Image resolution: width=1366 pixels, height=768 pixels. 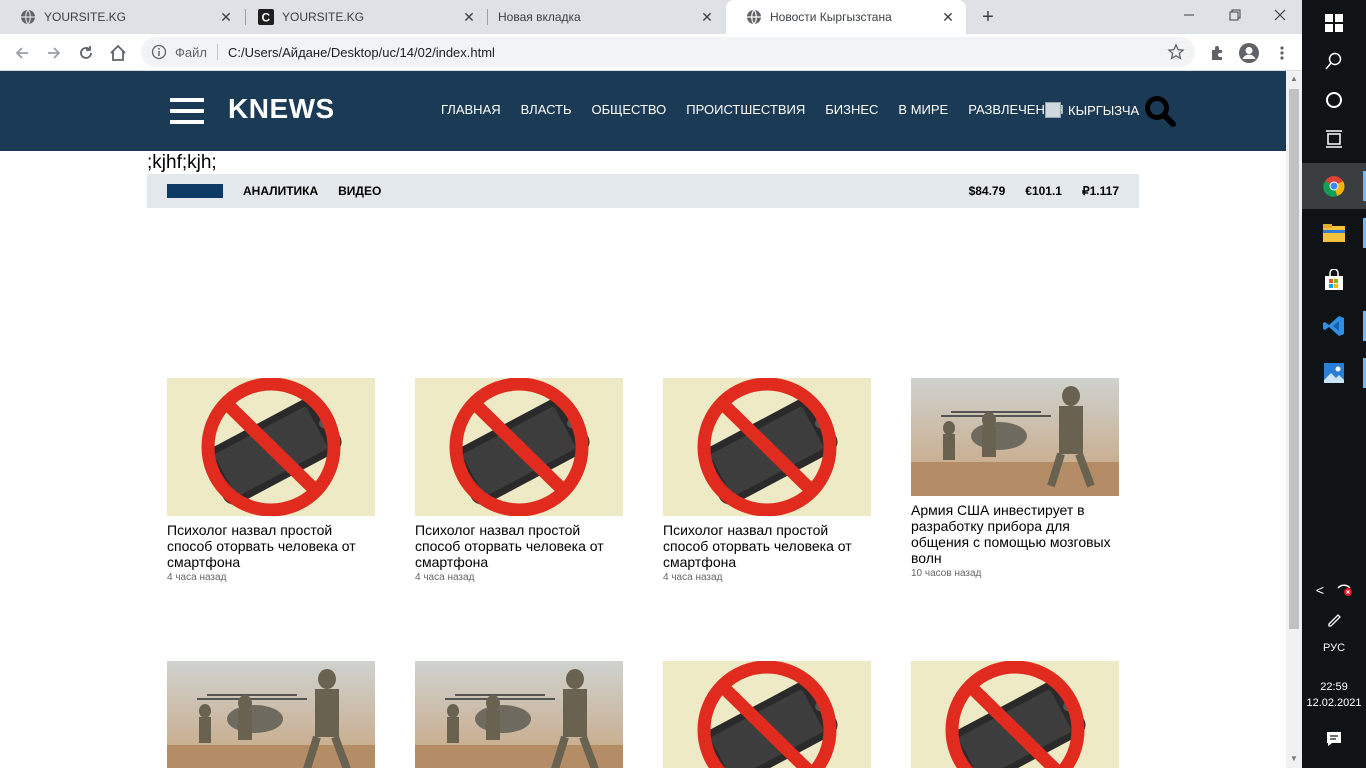 I want to click on chrome-taskbar-icon, so click(x=1334, y=186).